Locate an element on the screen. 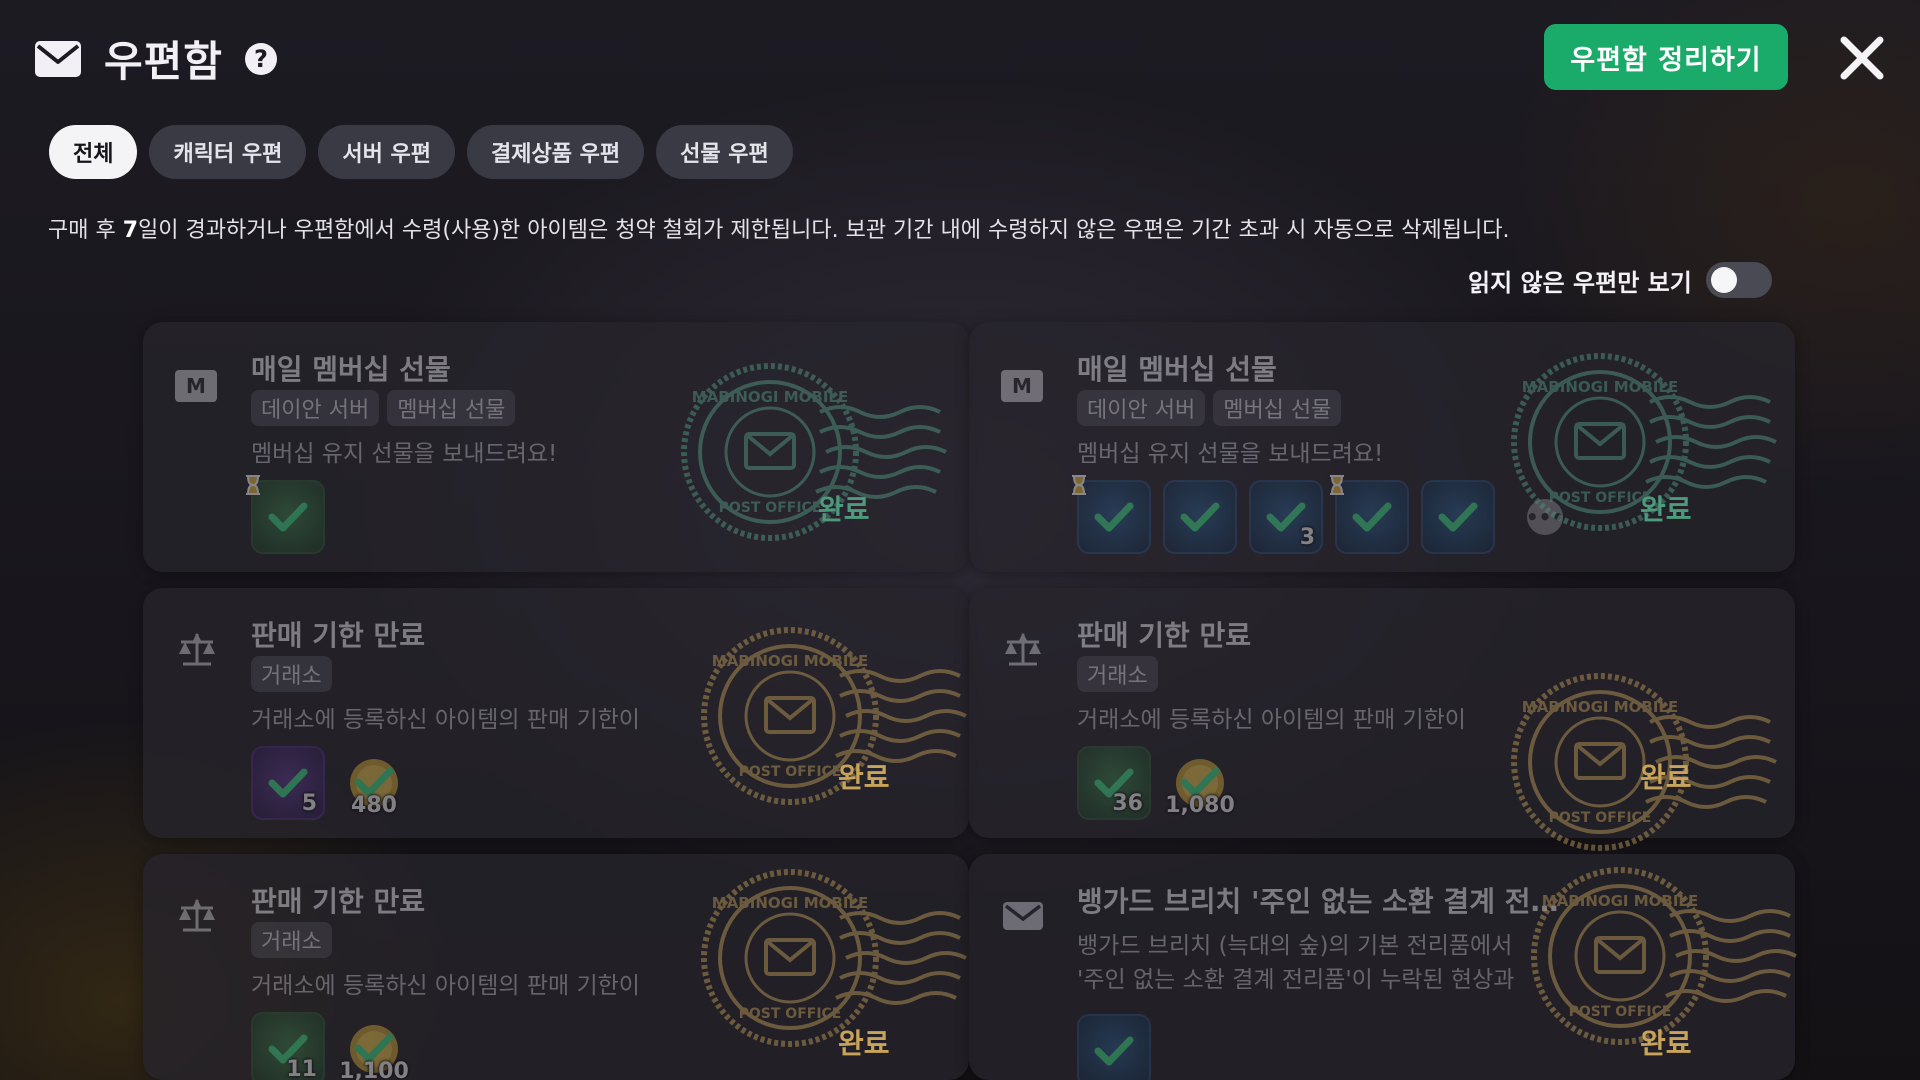 The image size is (1920, 1080). page-title: 우편함 is located at coordinates (163, 61).